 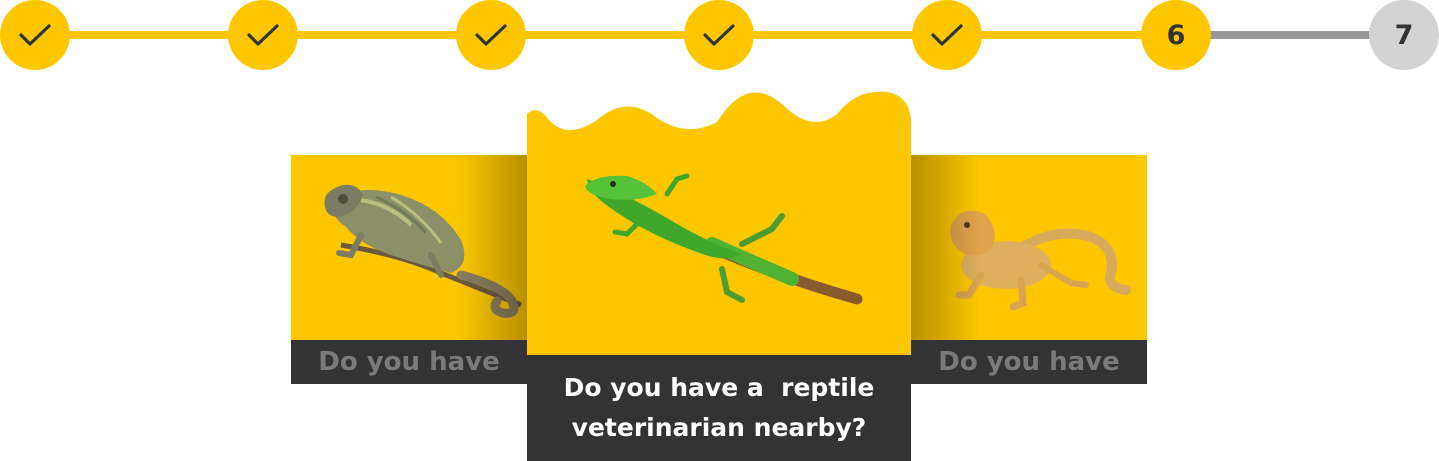 I want to click on step-number: 6, so click(x=1176, y=35).